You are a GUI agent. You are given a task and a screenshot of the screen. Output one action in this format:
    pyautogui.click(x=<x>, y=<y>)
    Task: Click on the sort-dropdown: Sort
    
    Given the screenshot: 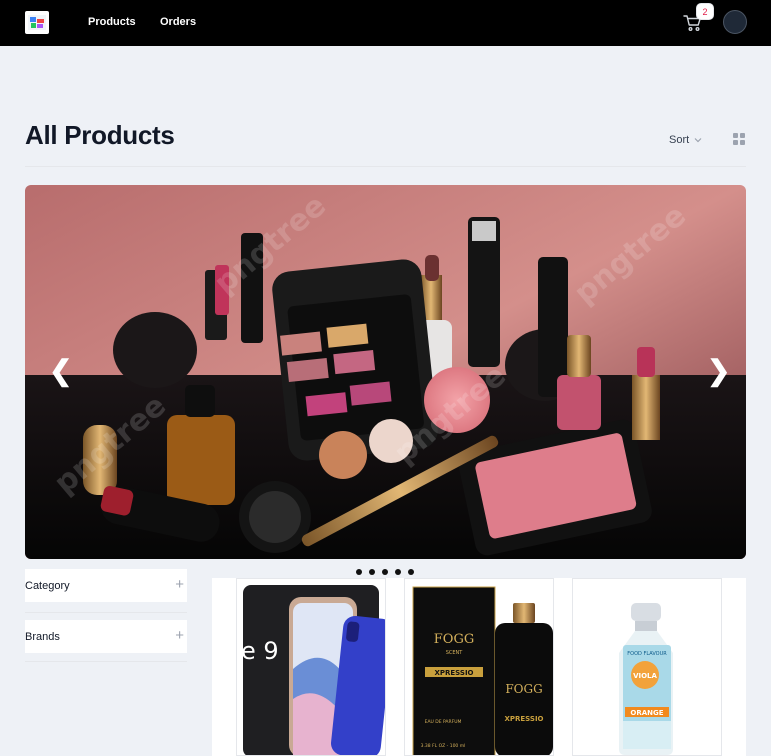 What is the action you would take?
    pyautogui.click(x=685, y=140)
    